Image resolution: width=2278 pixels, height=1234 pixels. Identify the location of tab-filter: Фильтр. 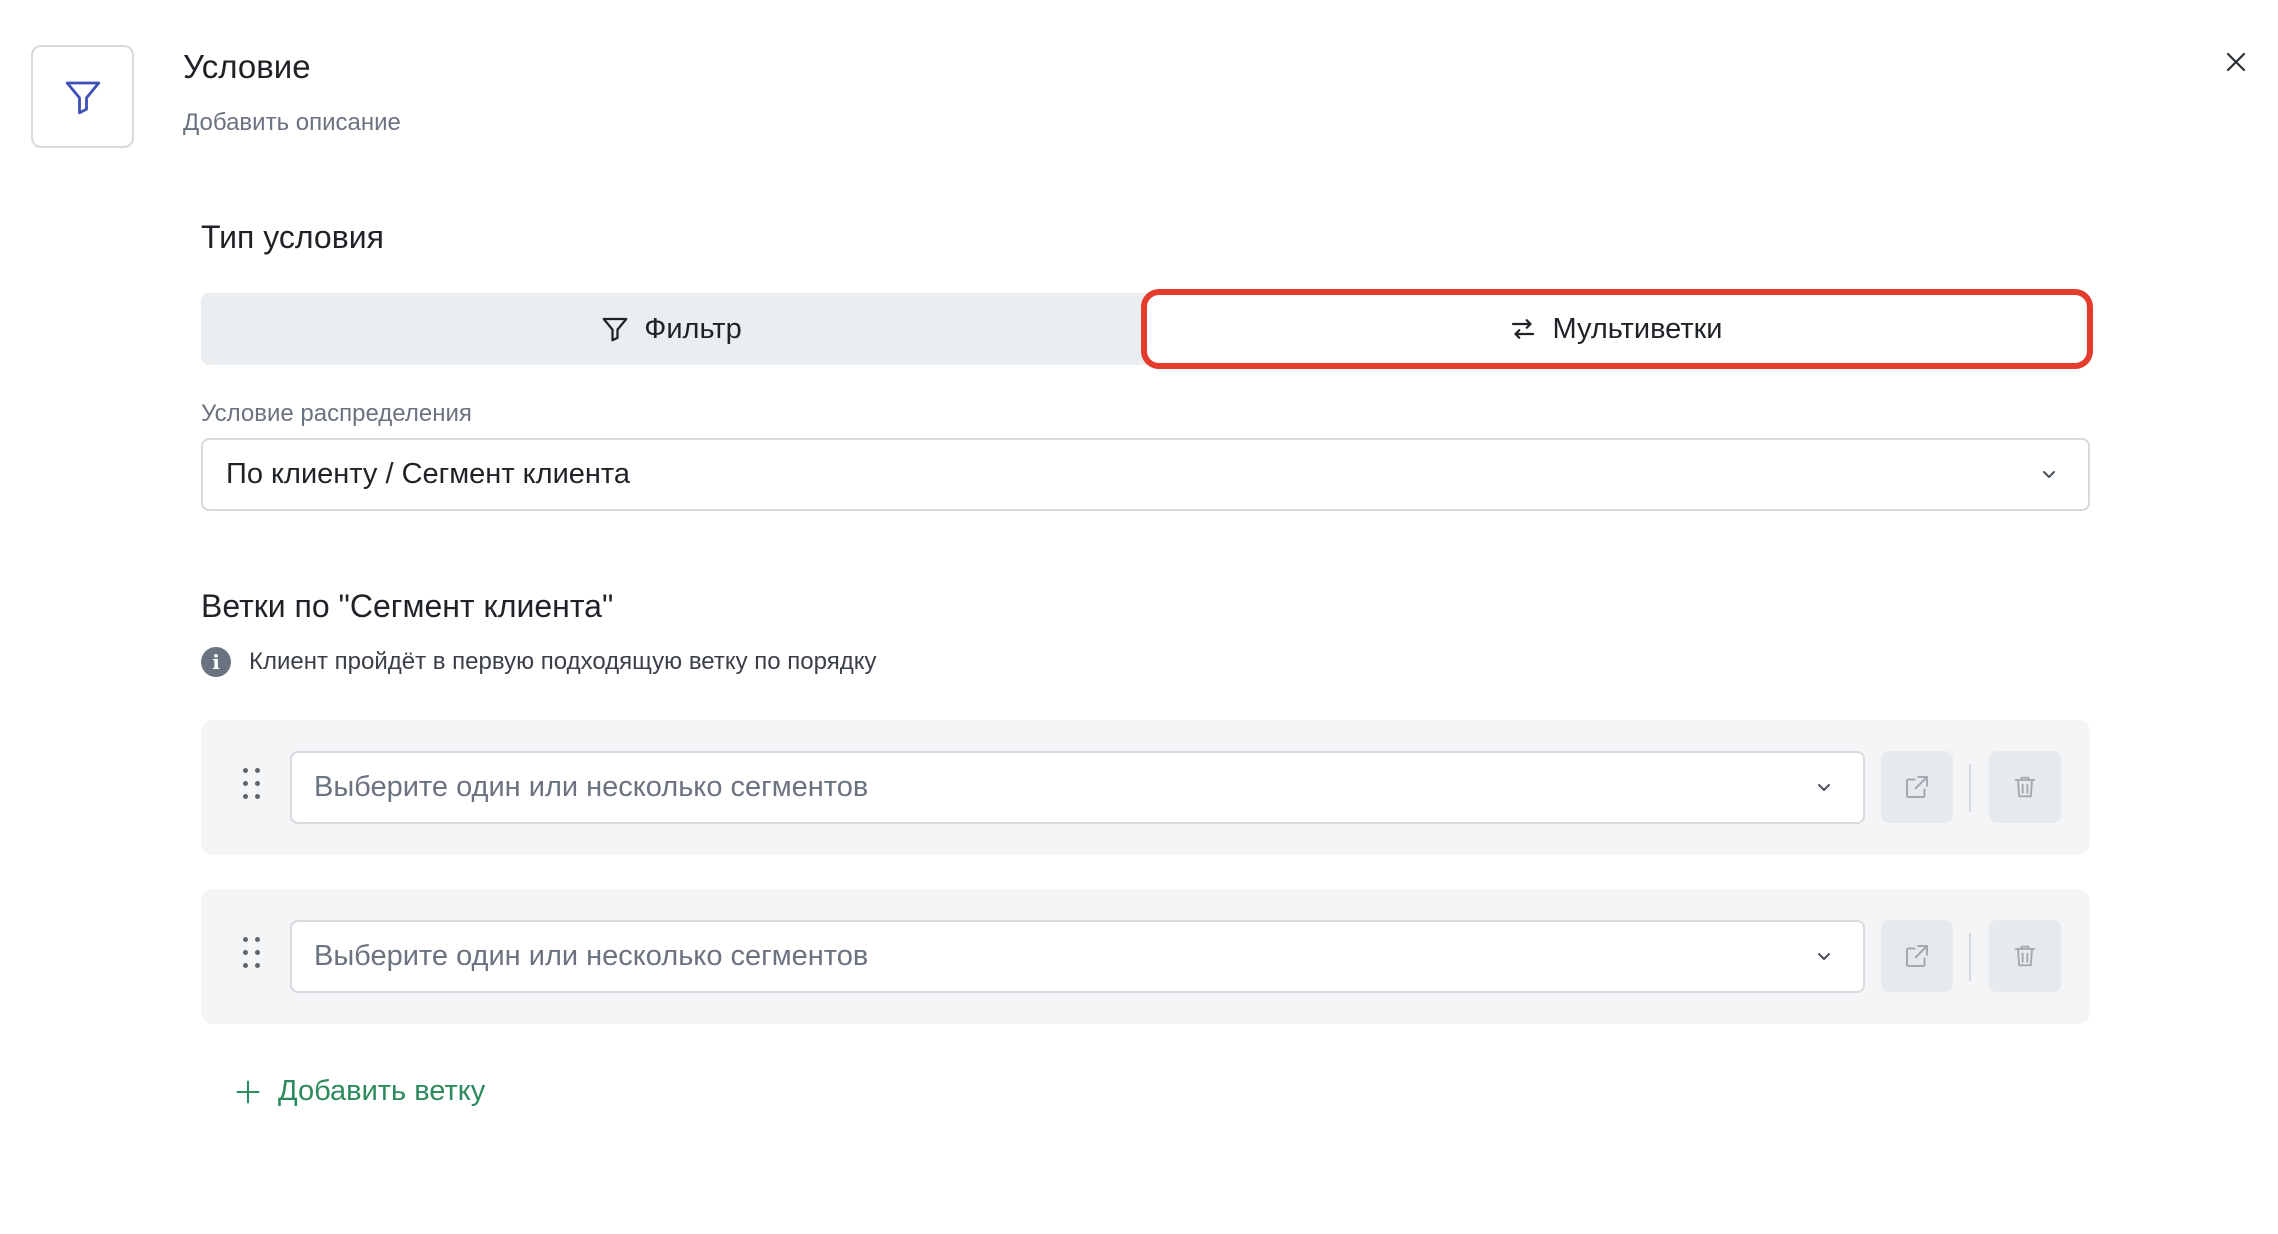
(671, 329).